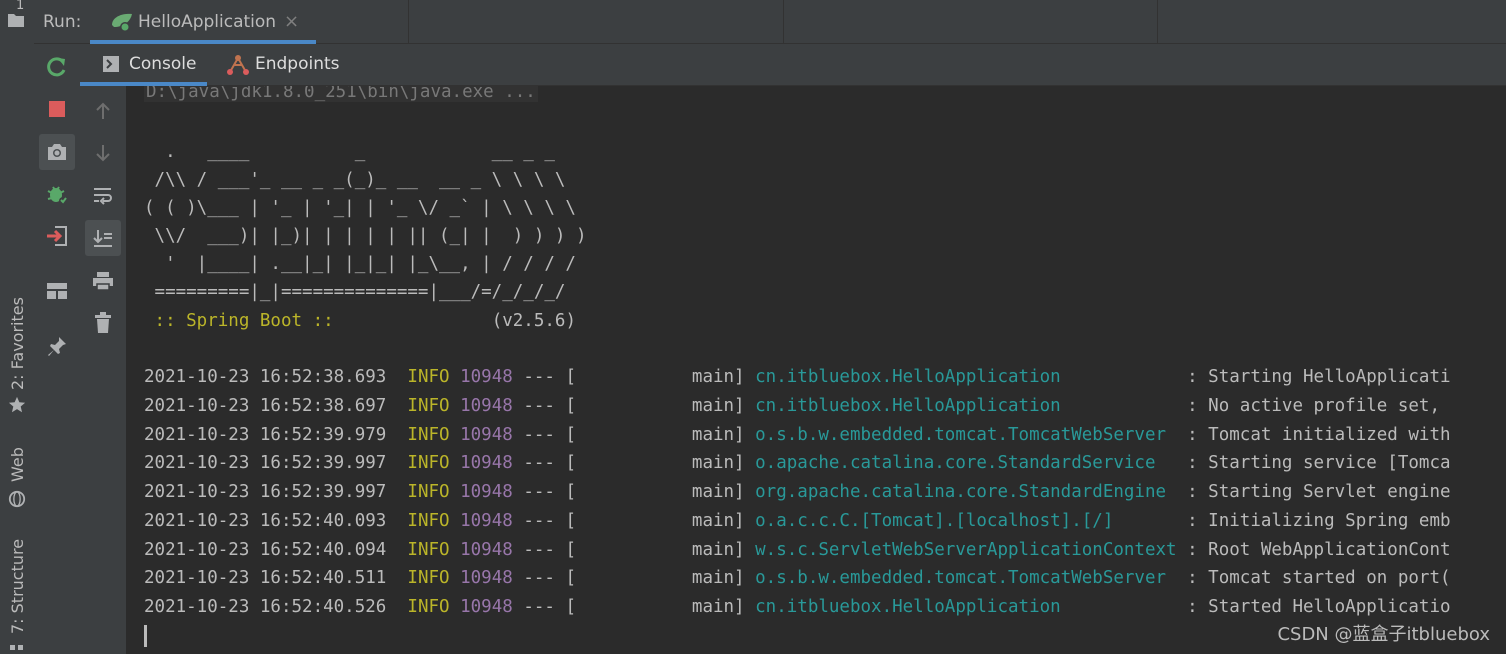 This screenshot has height=654, width=1506. What do you see at coordinates (17, 464) in the screenshot?
I see `web-label: Web` at bounding box center [17, 464].